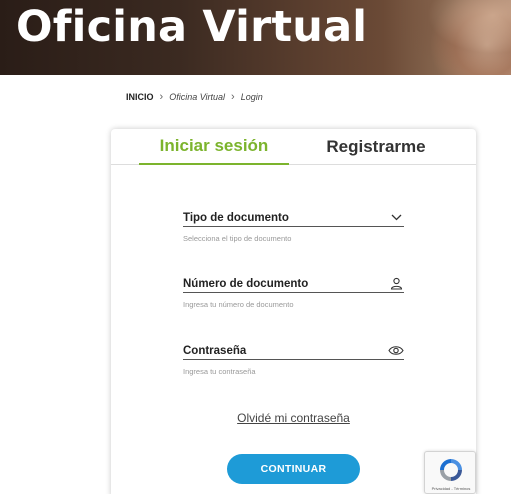  I want to click on breadcrumb-home: INICIO, so click(140, 97).